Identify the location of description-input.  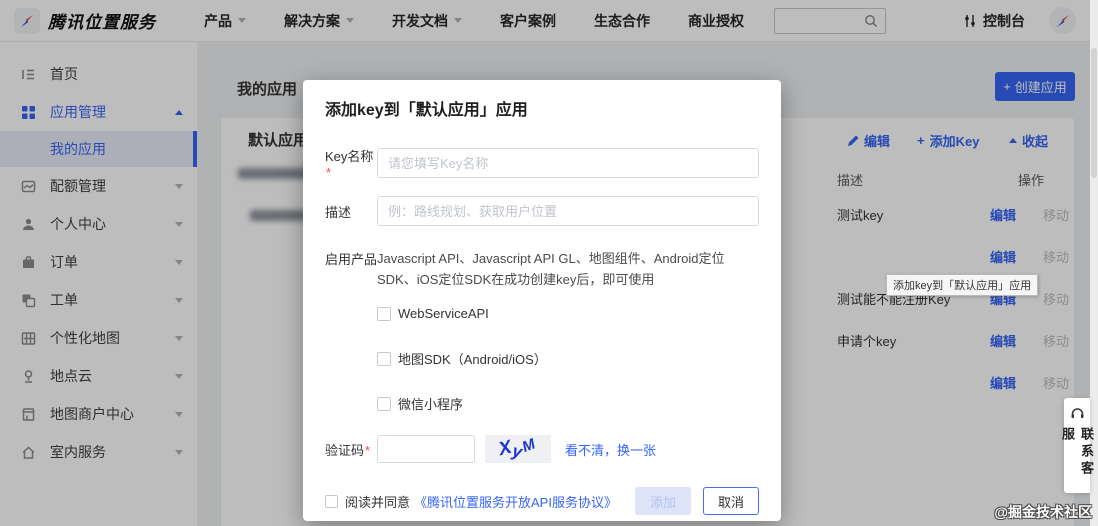
(568, 211).